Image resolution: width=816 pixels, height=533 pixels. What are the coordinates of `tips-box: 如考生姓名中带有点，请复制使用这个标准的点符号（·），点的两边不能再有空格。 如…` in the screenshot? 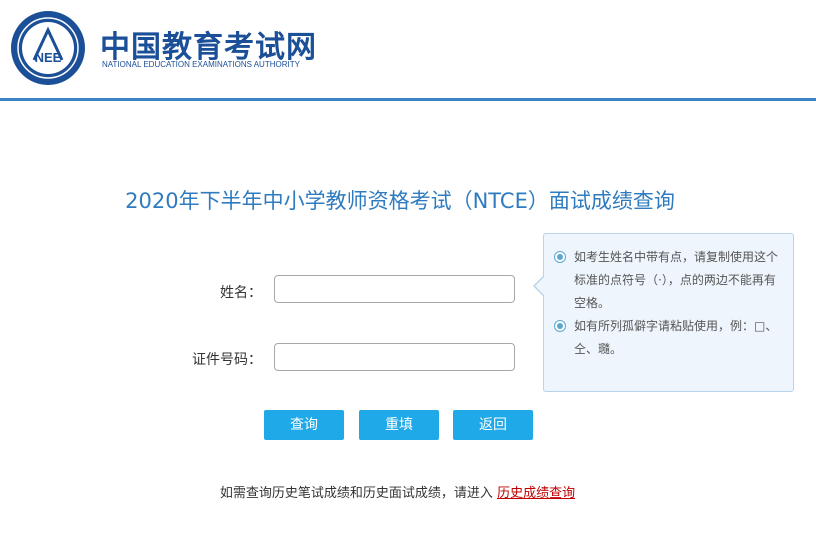 It's located at (663, 312).